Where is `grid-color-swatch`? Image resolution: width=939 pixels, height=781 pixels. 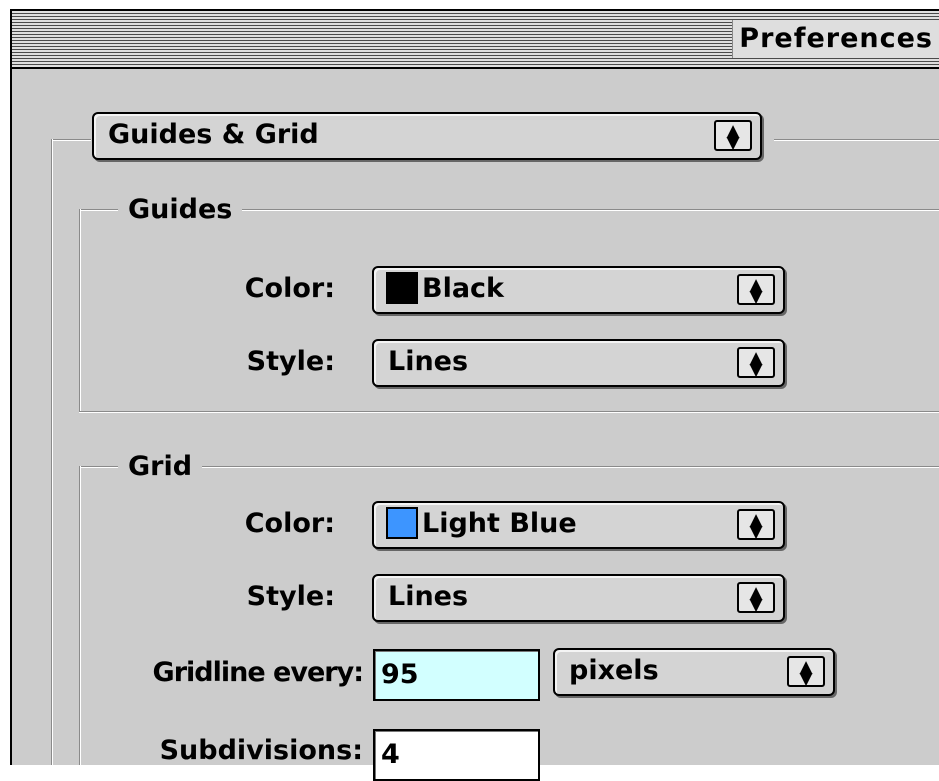
grid-color-swatch is located at coordinates (402, 522).